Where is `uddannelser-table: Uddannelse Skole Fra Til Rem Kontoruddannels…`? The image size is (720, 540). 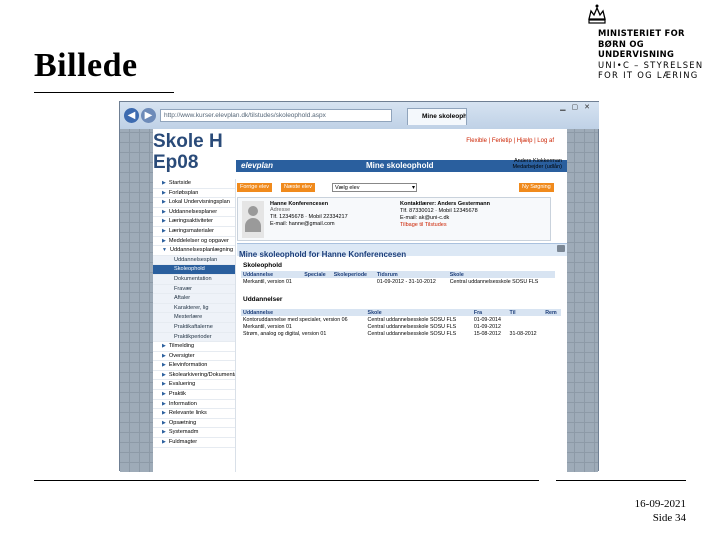 uddannelser-table: Uddannelse Skole Fra Til Rem Kontoruddannels… is located at coordinates (401, 323).